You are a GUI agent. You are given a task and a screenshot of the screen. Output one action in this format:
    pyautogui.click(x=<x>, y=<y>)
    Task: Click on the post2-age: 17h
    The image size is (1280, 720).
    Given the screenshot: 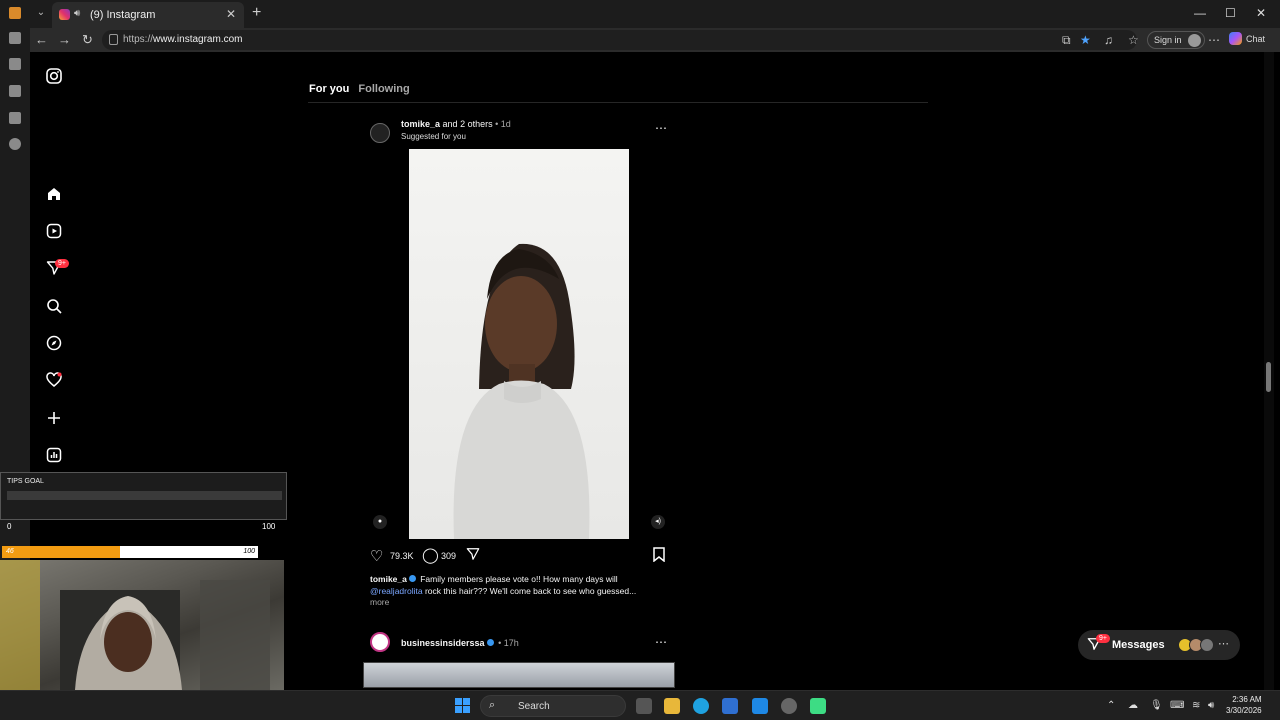 What is the action you would take?
    pyautogui.click(x=511, y=643)
    